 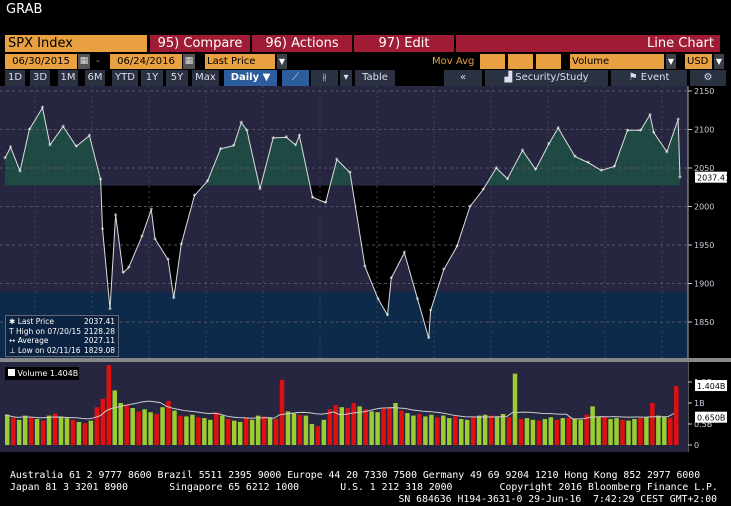 I want to click on y-tick-label: 2050, so click(x=704, y=168).